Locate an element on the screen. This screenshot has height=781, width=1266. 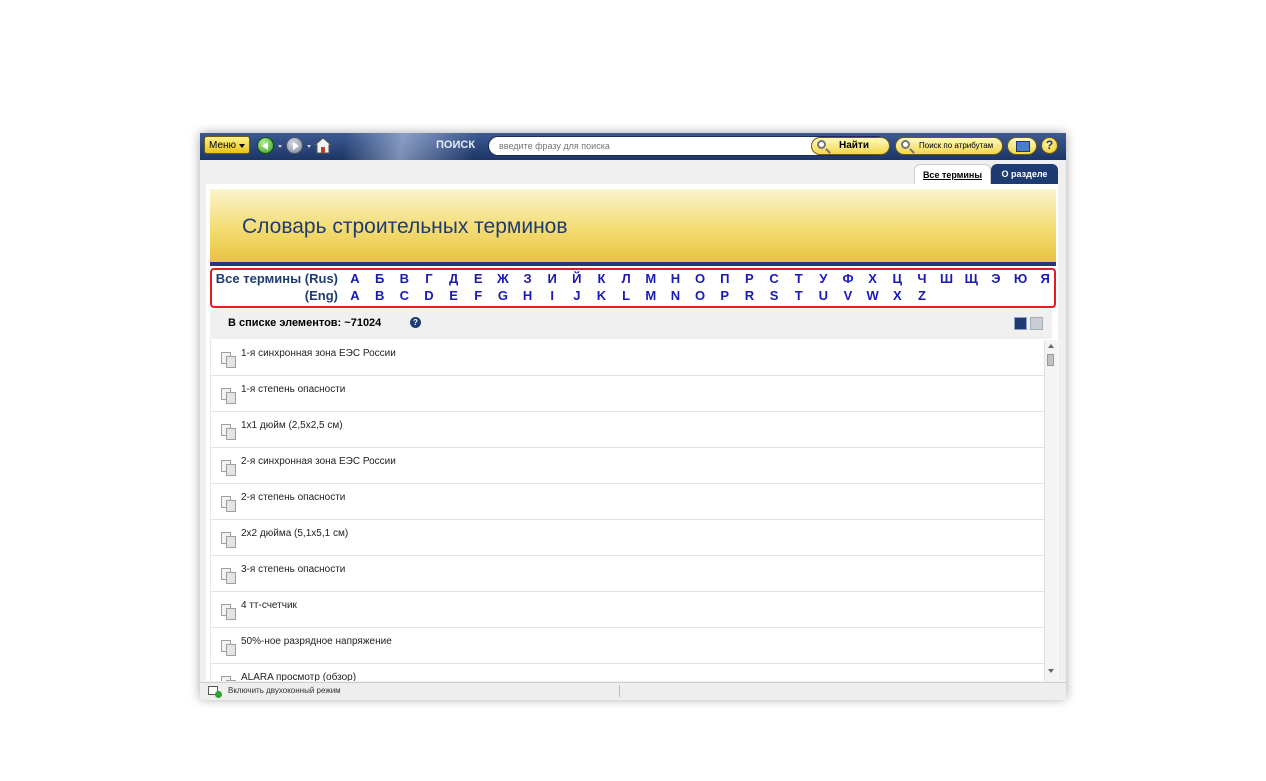
eng-letter-link: Z is located at coordinates (922, 295).